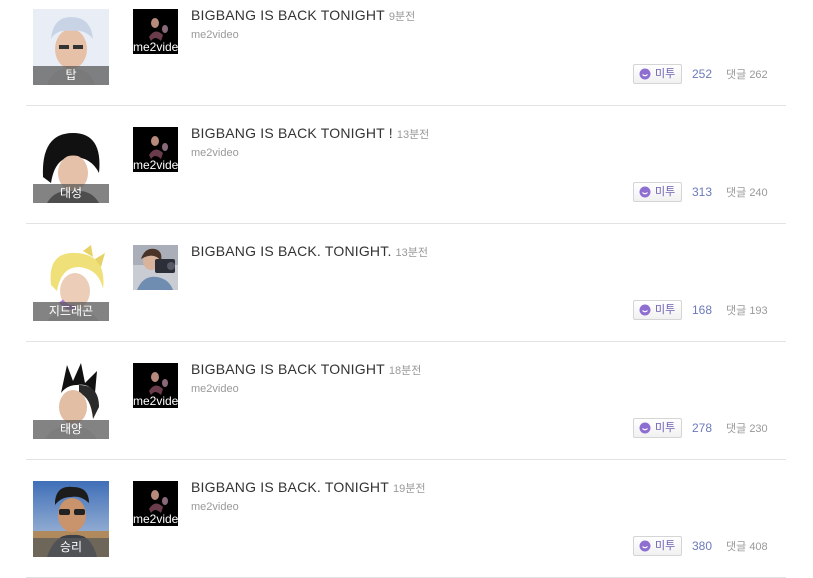 The height and width of the screenshot is (578, 813). Describe the element at coordinates (71, 47) in the screenshot. I see `author-avatar: 탑` at that location.